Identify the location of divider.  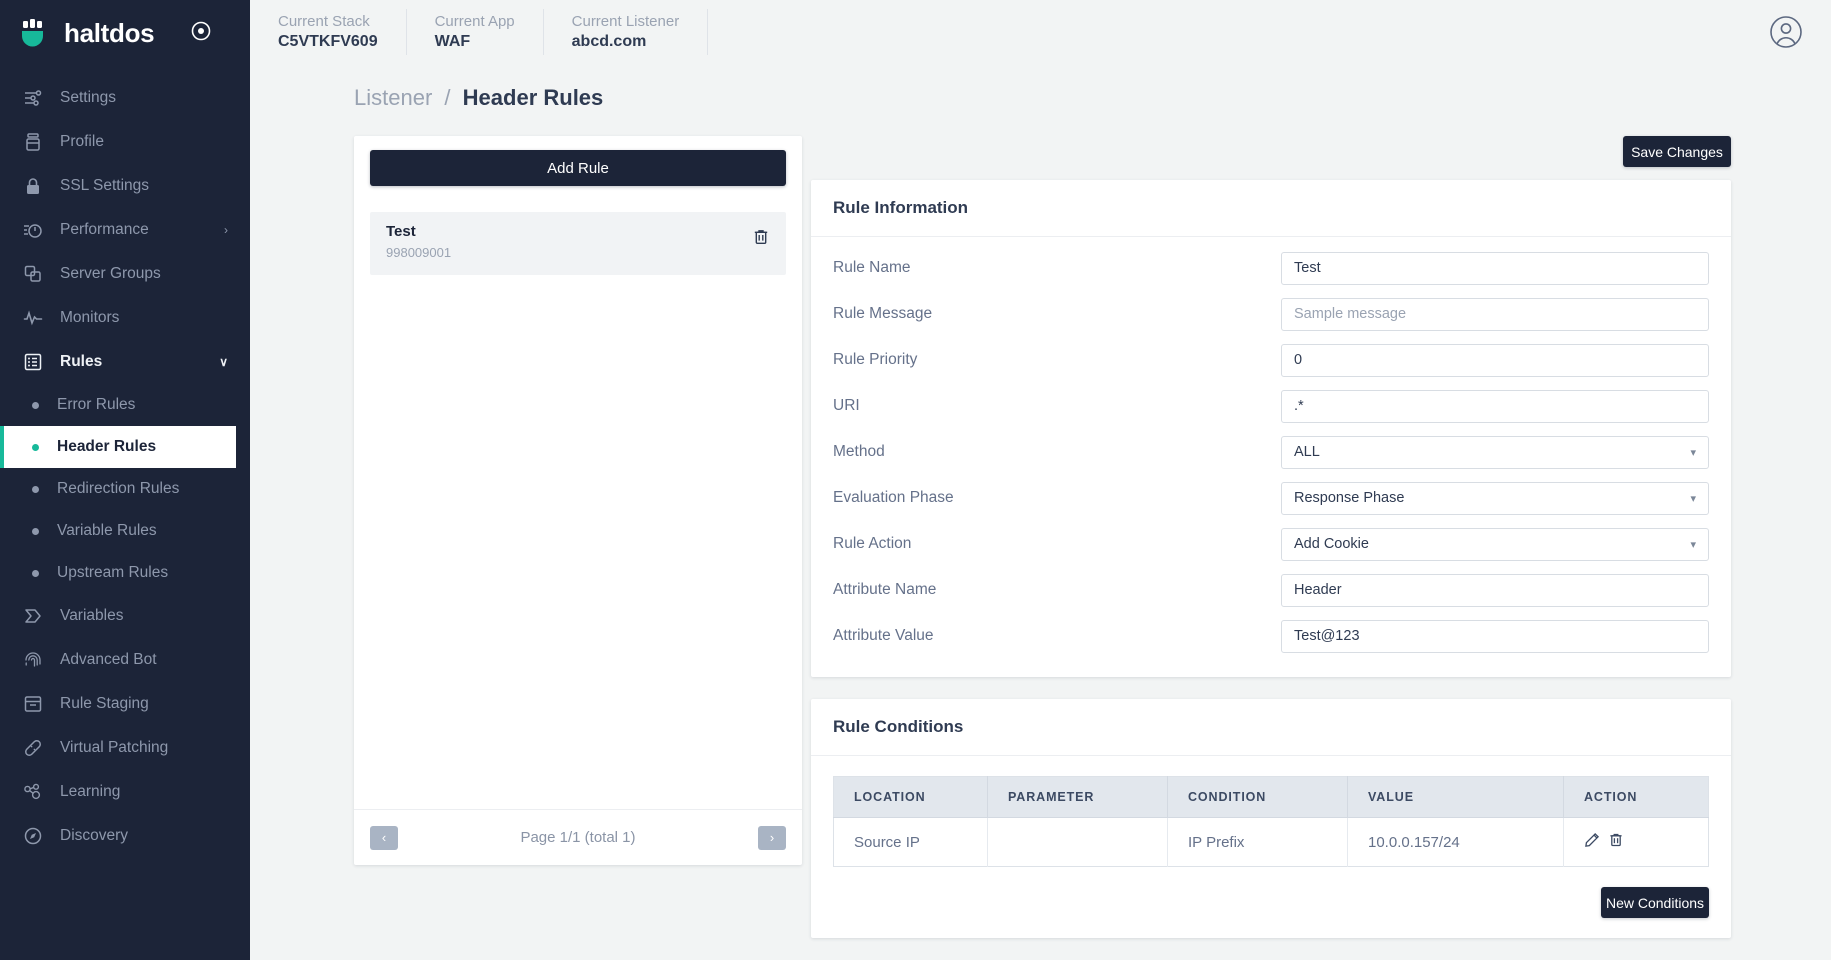
(708, 31).